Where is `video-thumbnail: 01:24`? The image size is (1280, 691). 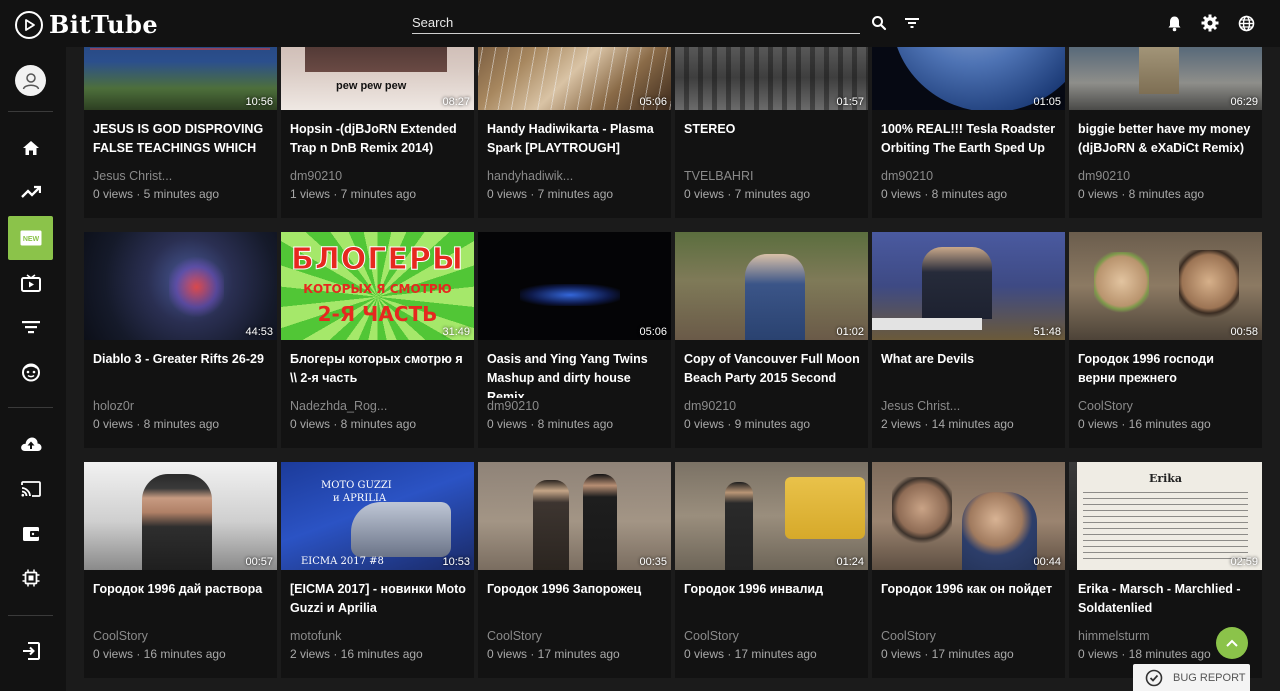
video-thumbnail: 01:24 is located at coordinates (771, 516).